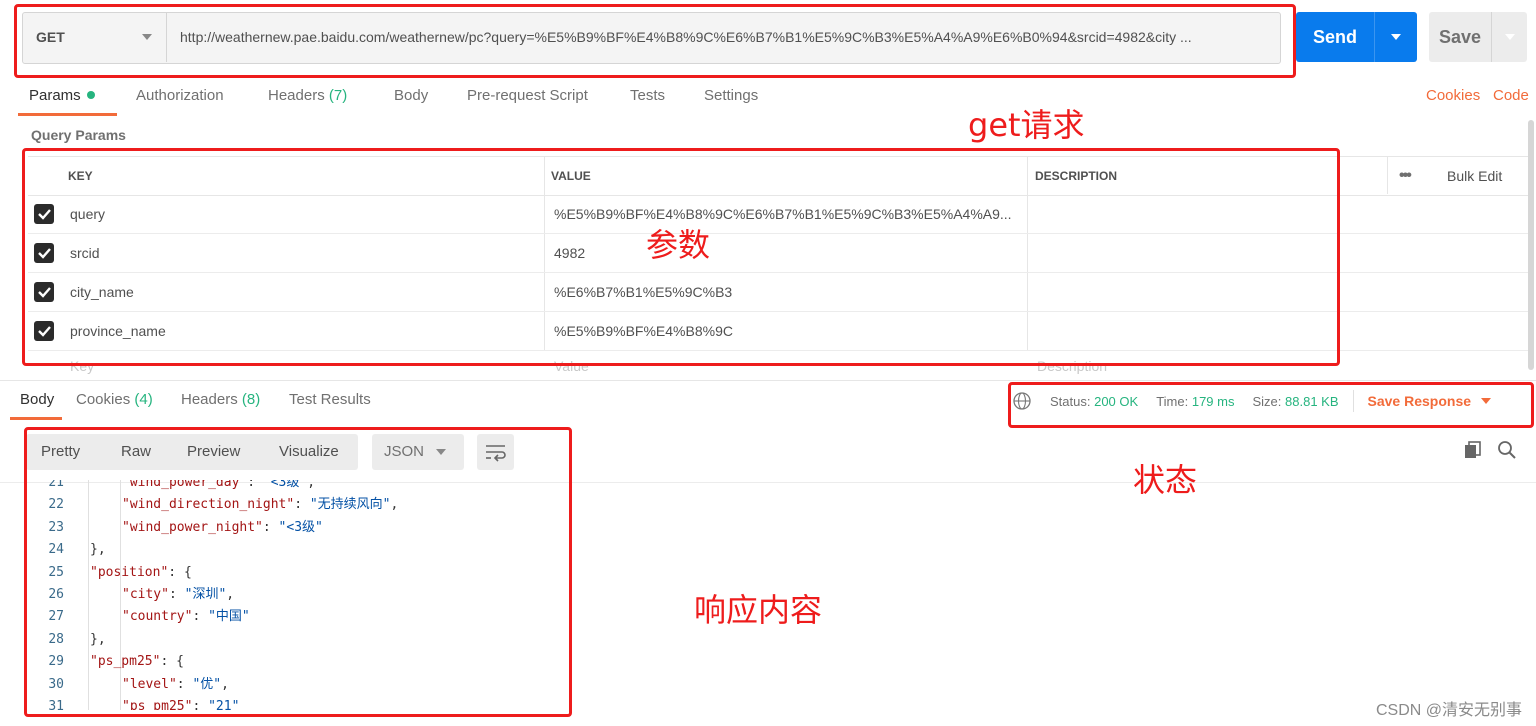  I want to click on tab-label: Authorization, so click(180, 95).